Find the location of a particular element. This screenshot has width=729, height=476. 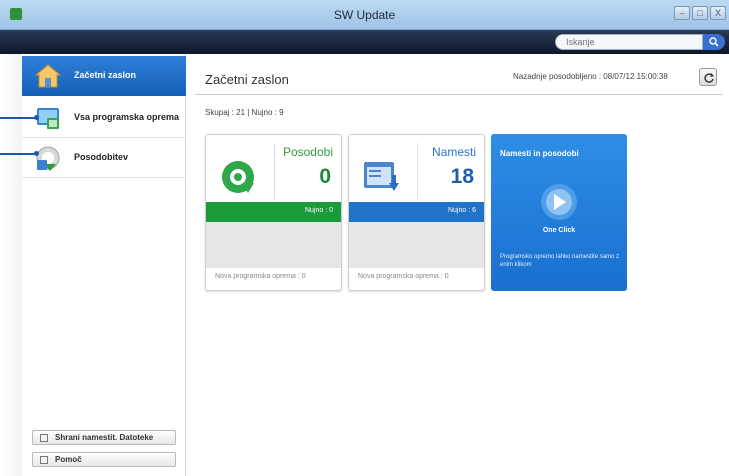

install-urgent-bar: Nujno : 6 is located at coordinates (416, 212).